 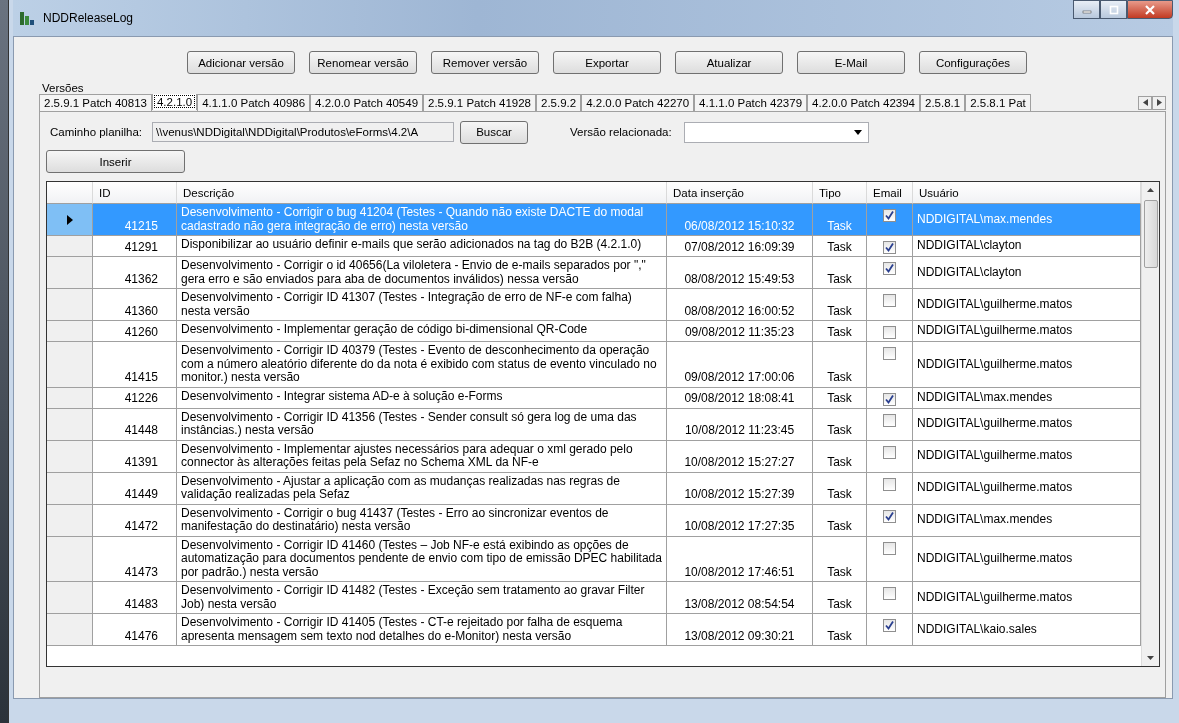 What do you see at coordinates (303, 132) in the screenshot?
I see `path-field: \\venus\NDDigital\NDDigital\Produtos\eForms\4.2\A` at bounding box center [303, 132].